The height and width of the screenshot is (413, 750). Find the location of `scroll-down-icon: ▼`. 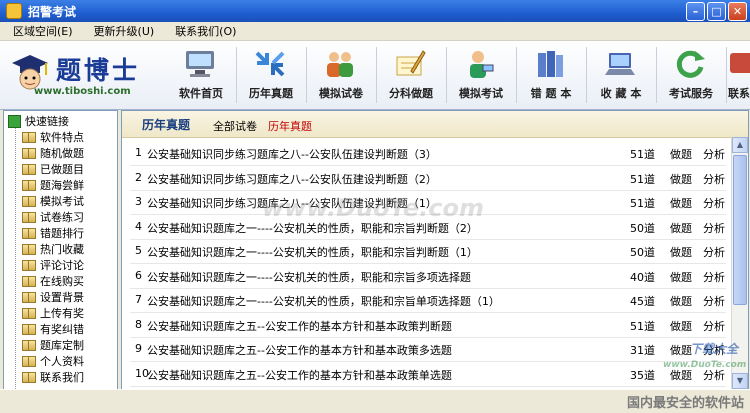

scroll-down-icon: ▼ is located at coordinates (740, 381).